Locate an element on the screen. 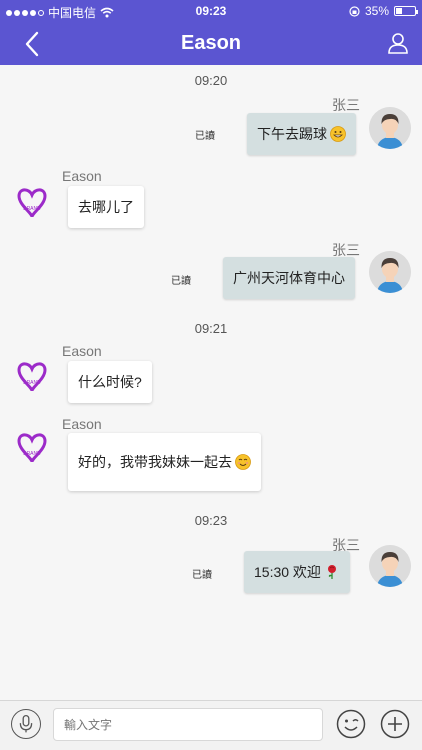 The height and width of the screenshot is (750, 422). message-bubble: 下午去踢球 is located at coordinates (301, 134).